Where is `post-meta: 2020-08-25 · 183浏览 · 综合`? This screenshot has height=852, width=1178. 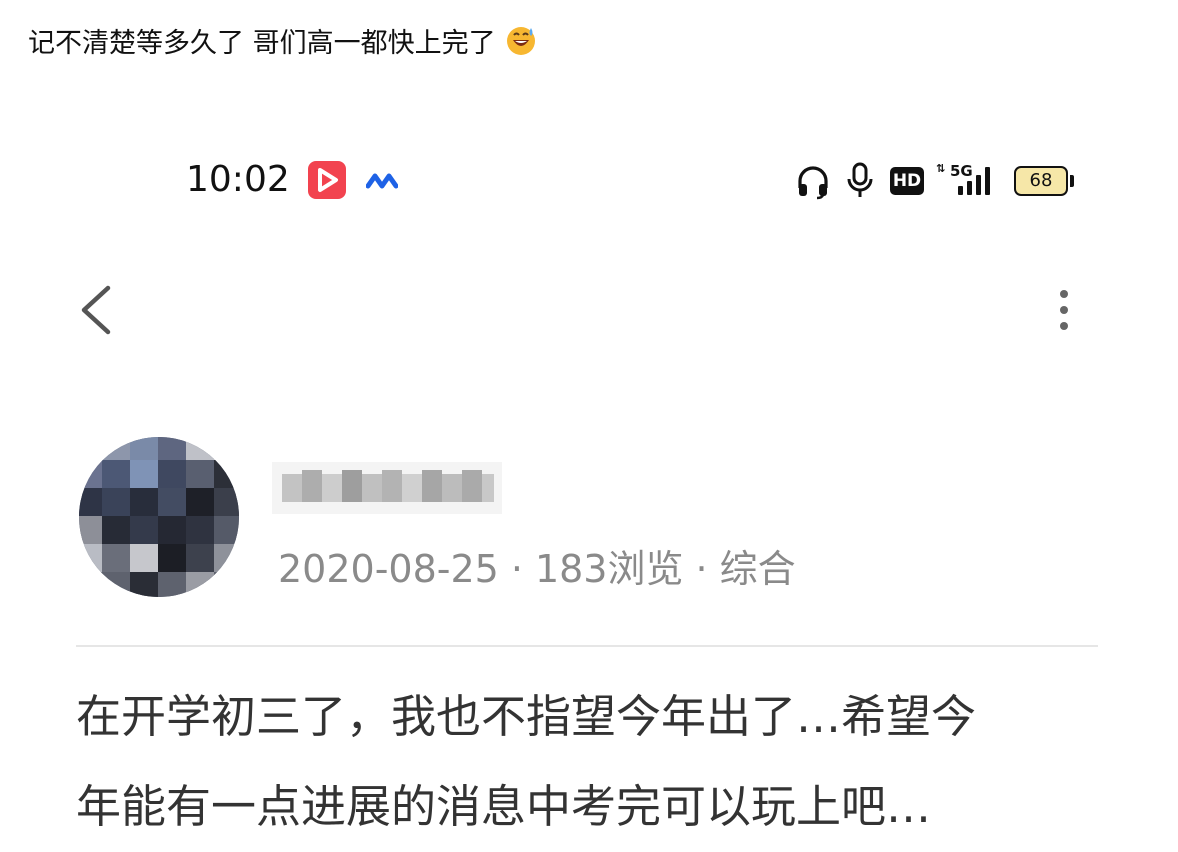
post-meta: 2020-08-25 · 183浏览 · 综合 is located at coordinates (537, 565).